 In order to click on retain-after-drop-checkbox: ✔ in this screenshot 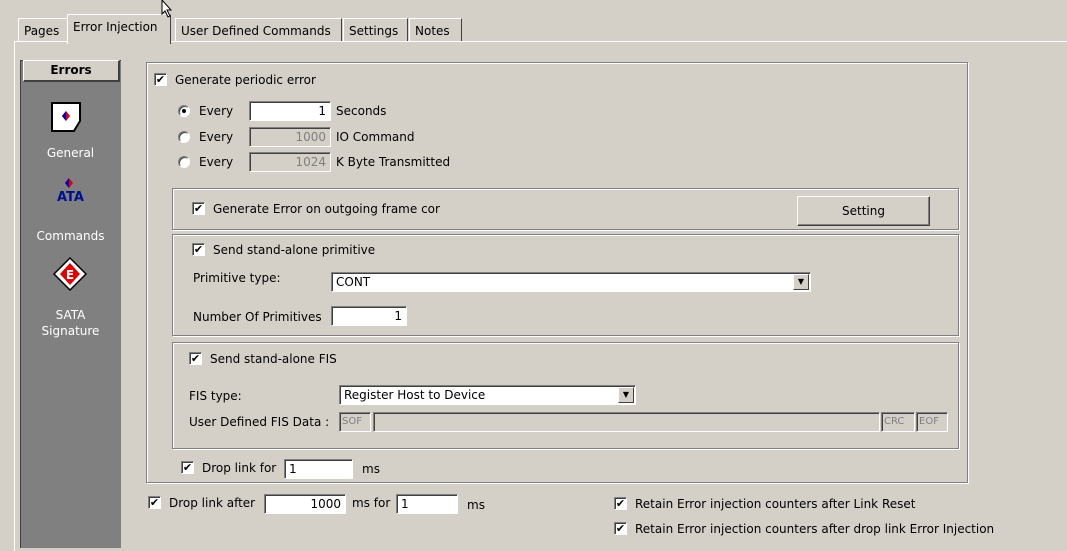, I will do `click(620, 528)`.